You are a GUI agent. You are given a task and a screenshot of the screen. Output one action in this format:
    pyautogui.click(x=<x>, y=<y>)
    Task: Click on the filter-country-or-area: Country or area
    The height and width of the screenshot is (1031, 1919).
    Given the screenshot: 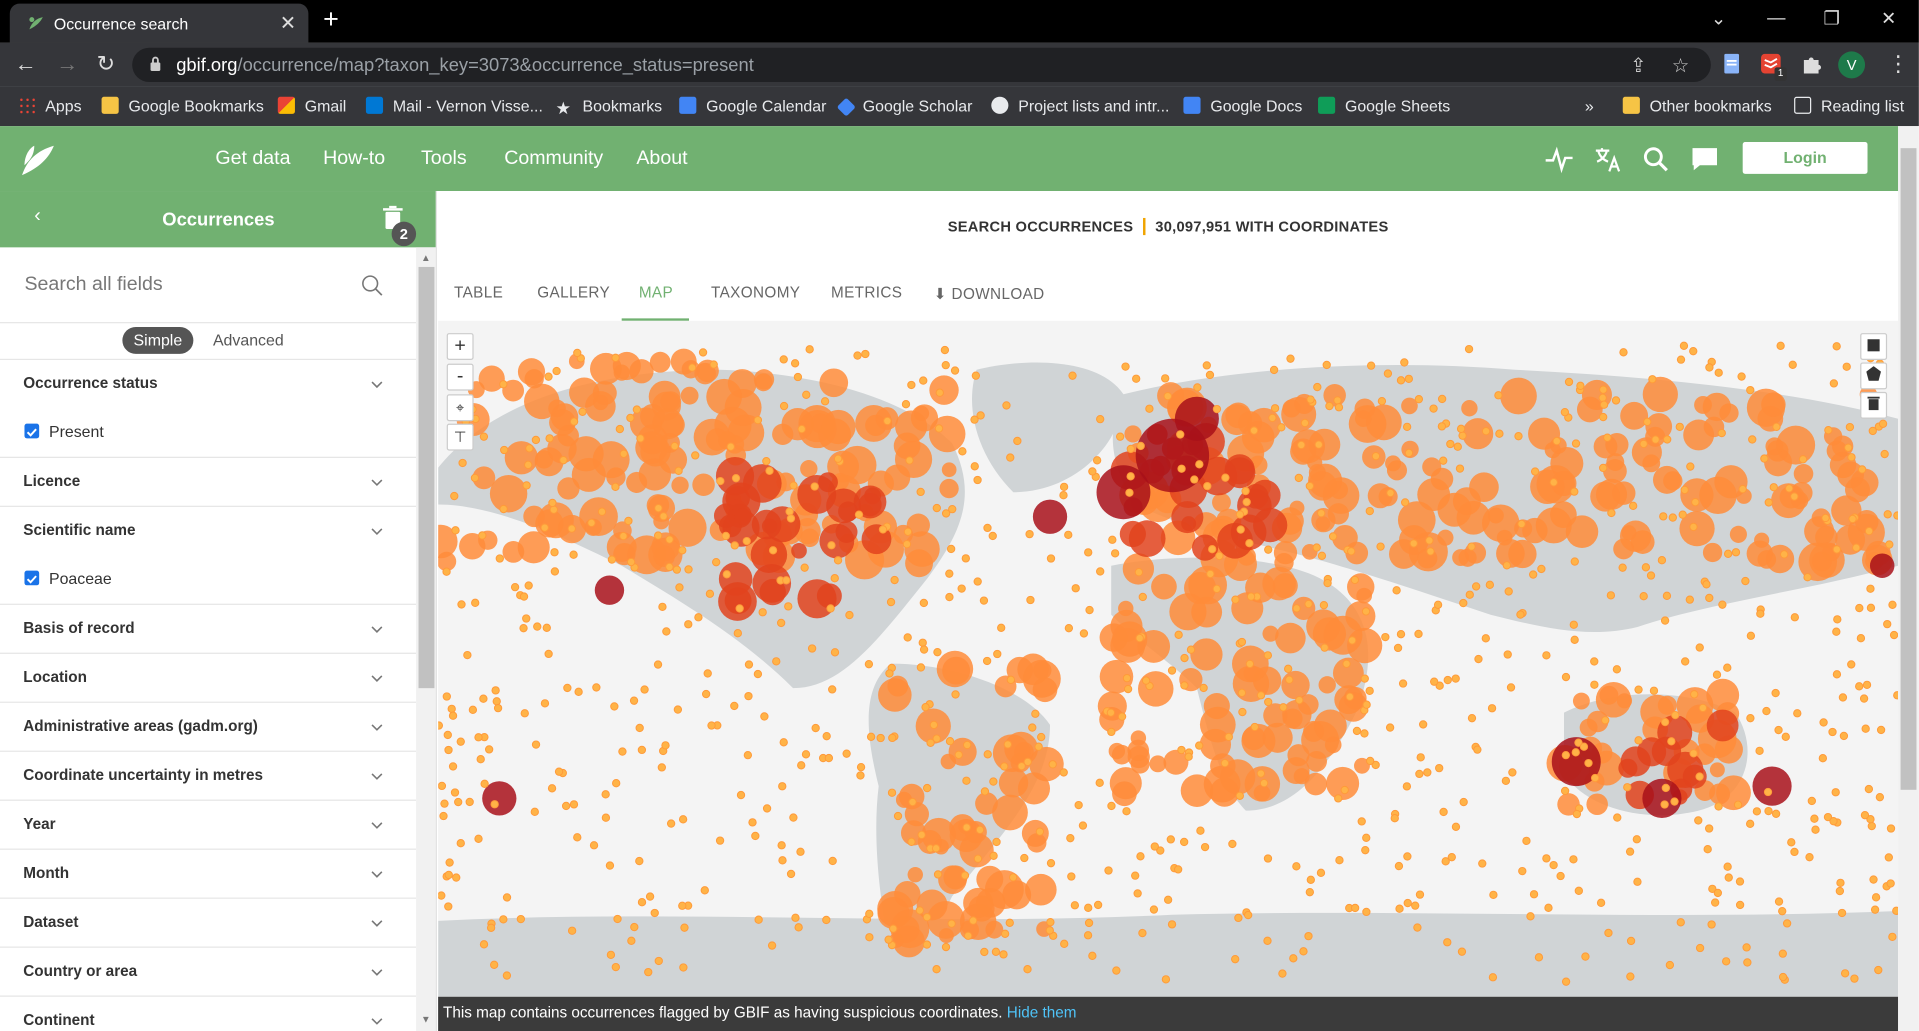 What is the action you would take?
    pyautogui.click(x=208, y=972)
    